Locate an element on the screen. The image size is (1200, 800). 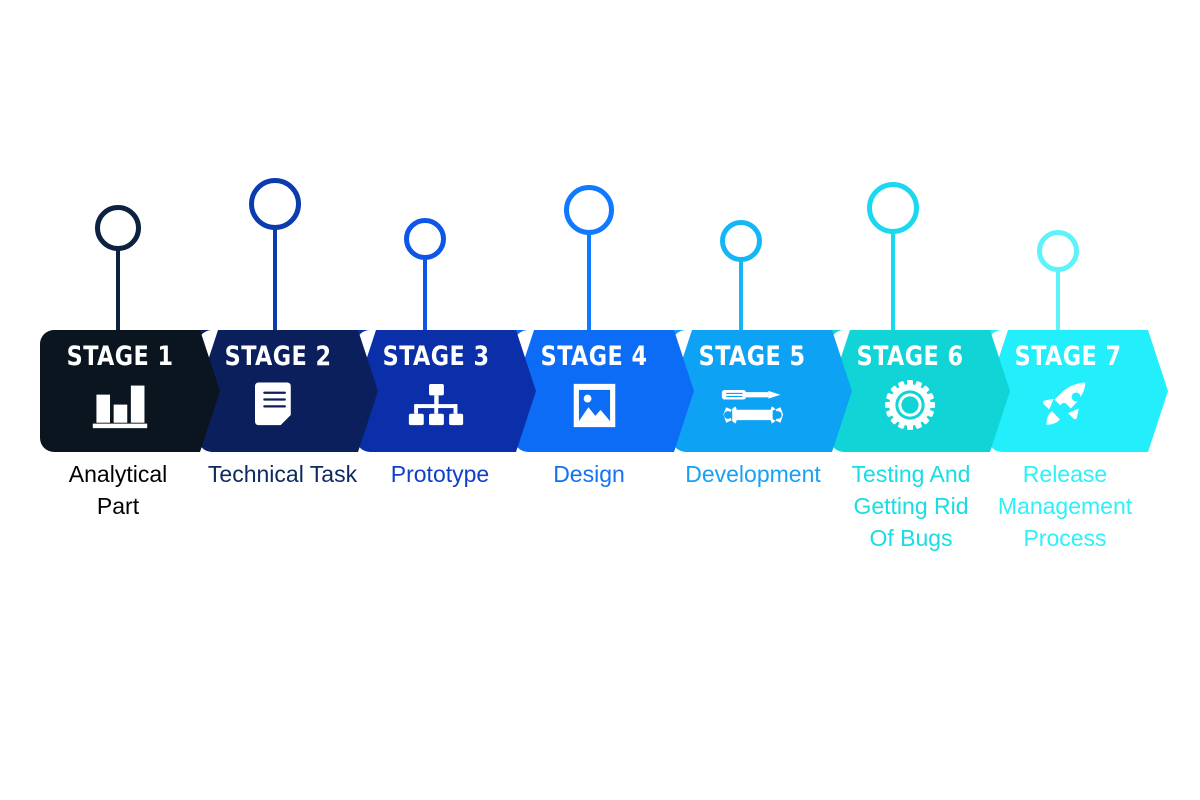
stage-bar-7: STAGE 7 is located at coordinates (1078, 391).